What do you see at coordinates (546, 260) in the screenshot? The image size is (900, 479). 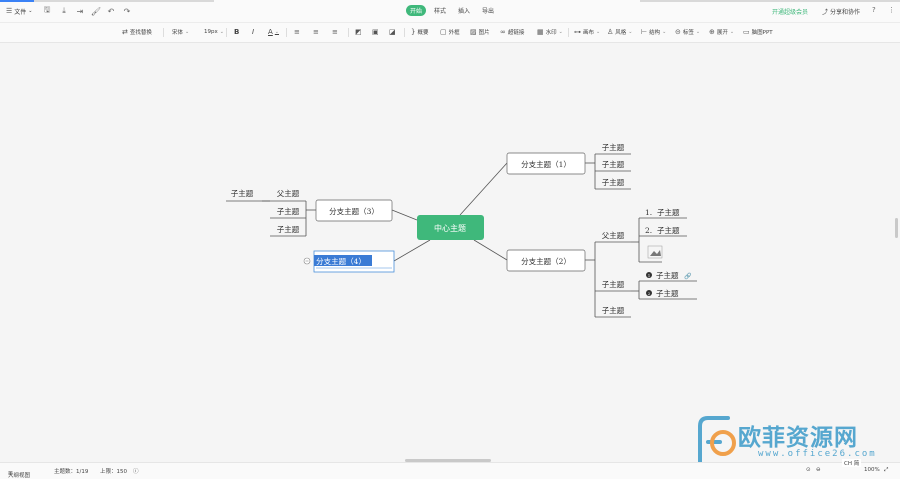 I see `branch-topic-2: 分支主题（2）` at bounding box center [546, 260].